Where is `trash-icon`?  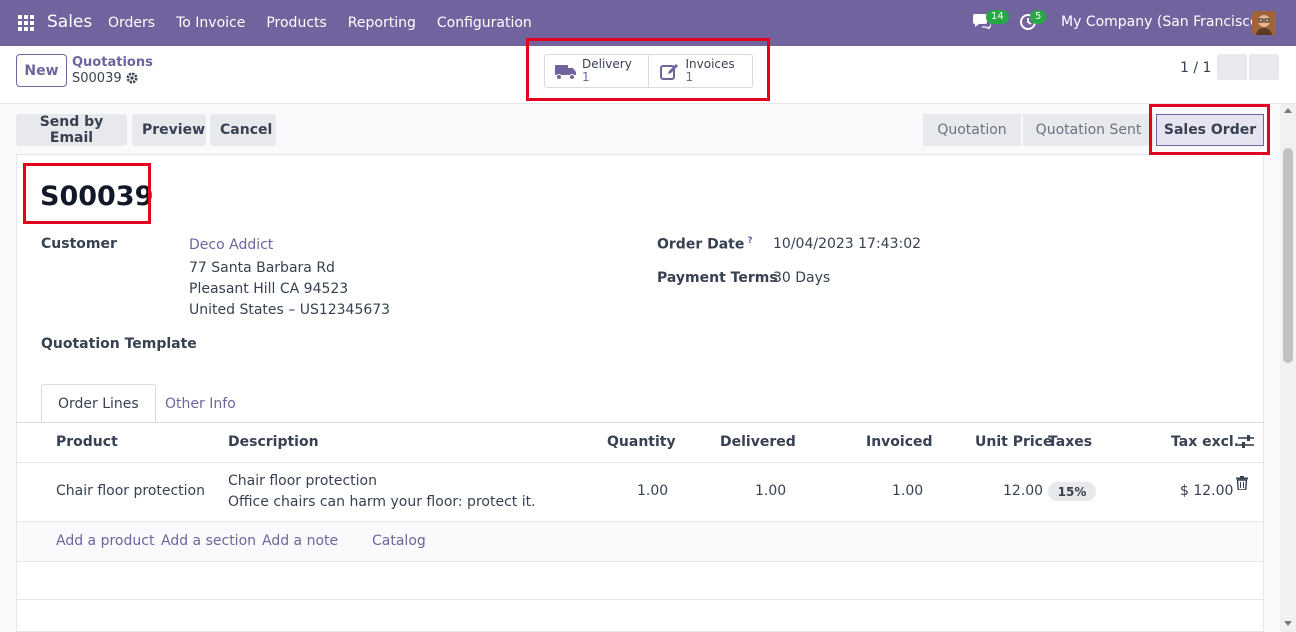
trash-icon is located at coordinates (1242, 483).